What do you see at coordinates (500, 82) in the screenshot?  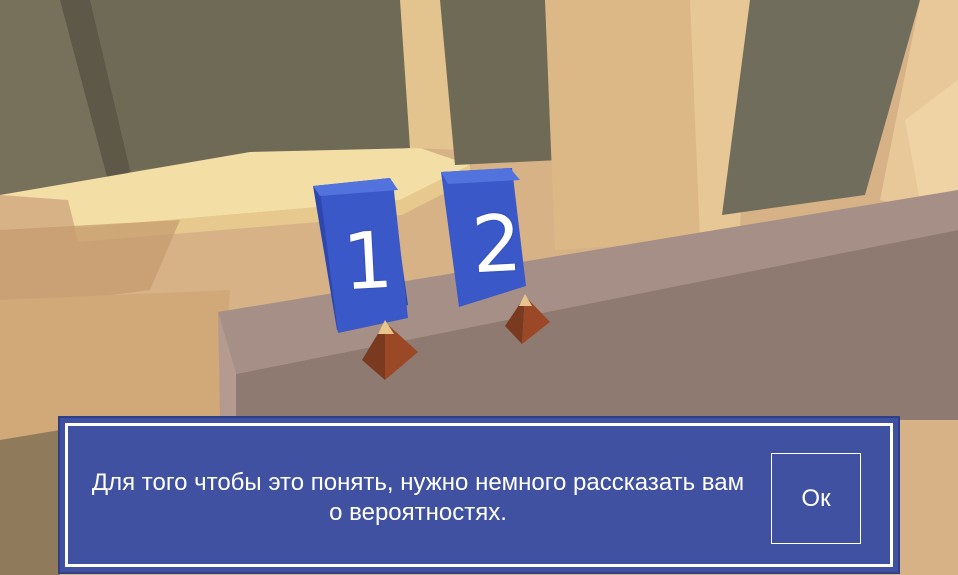 I see `window-pane-center` at bounding box center [500, 82].